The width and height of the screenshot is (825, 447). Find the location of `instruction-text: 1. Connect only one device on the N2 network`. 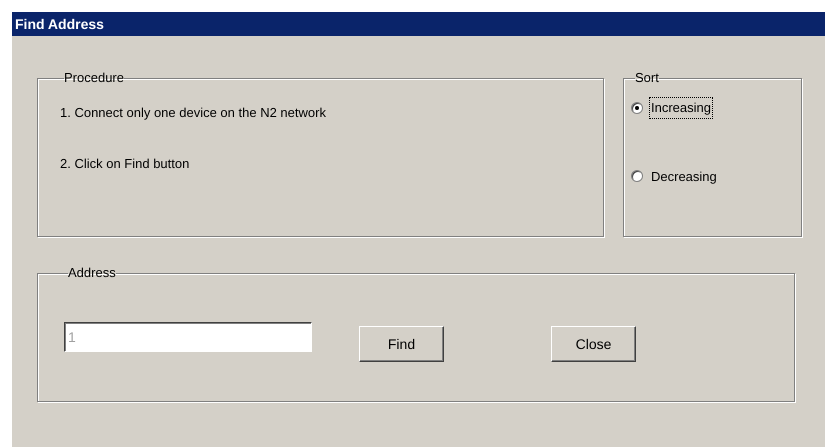

instruction-text: 1. Connect only one device on the N2 network is located at coordinates (193, 113).